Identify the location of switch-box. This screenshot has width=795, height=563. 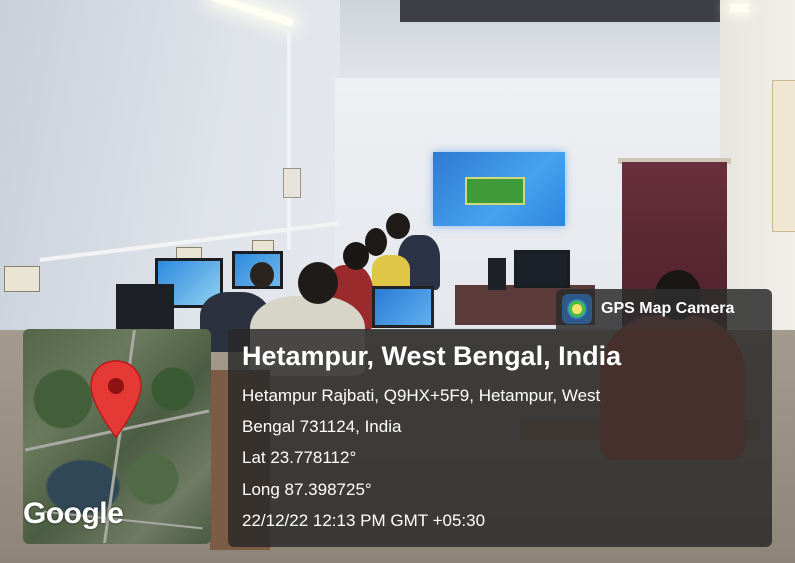
(292, 183).